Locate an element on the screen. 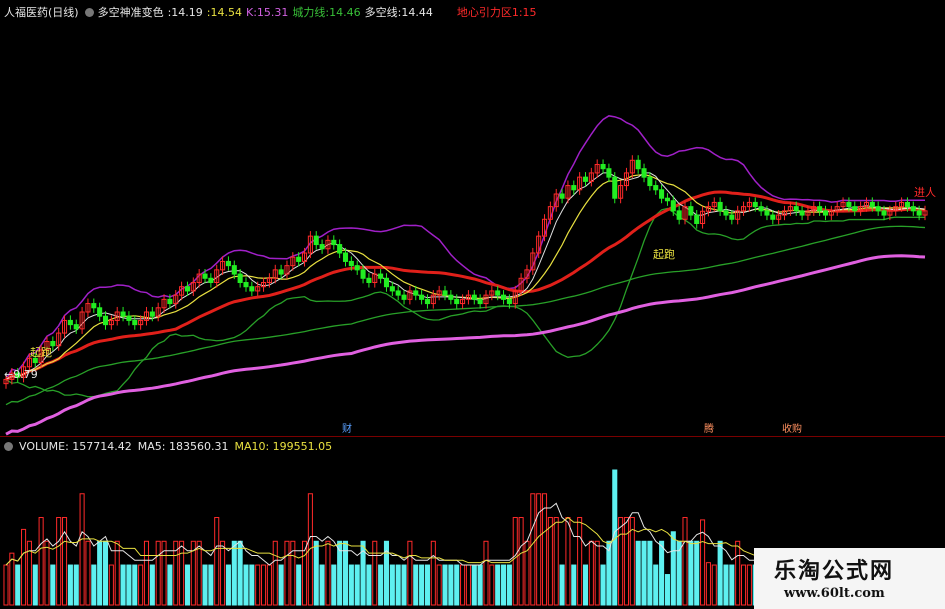 The image size is (945, 609). support-line-value: 城力线:14.46 is located at coordinates (326, 12).